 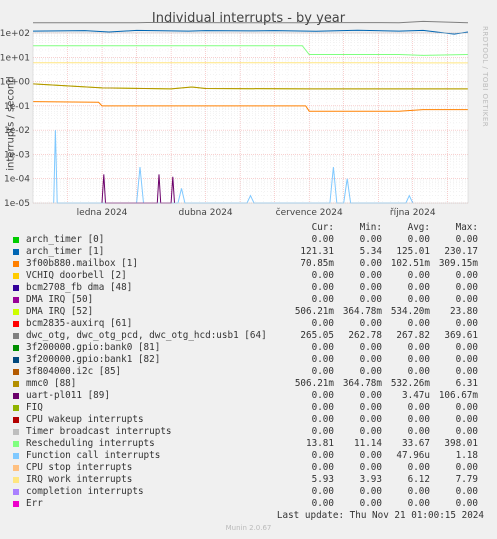 What do you see at coordinates (65, 239) in the screenshot?
I see `legend-label: arch_timer [0]` at bounding box center [65, 239].